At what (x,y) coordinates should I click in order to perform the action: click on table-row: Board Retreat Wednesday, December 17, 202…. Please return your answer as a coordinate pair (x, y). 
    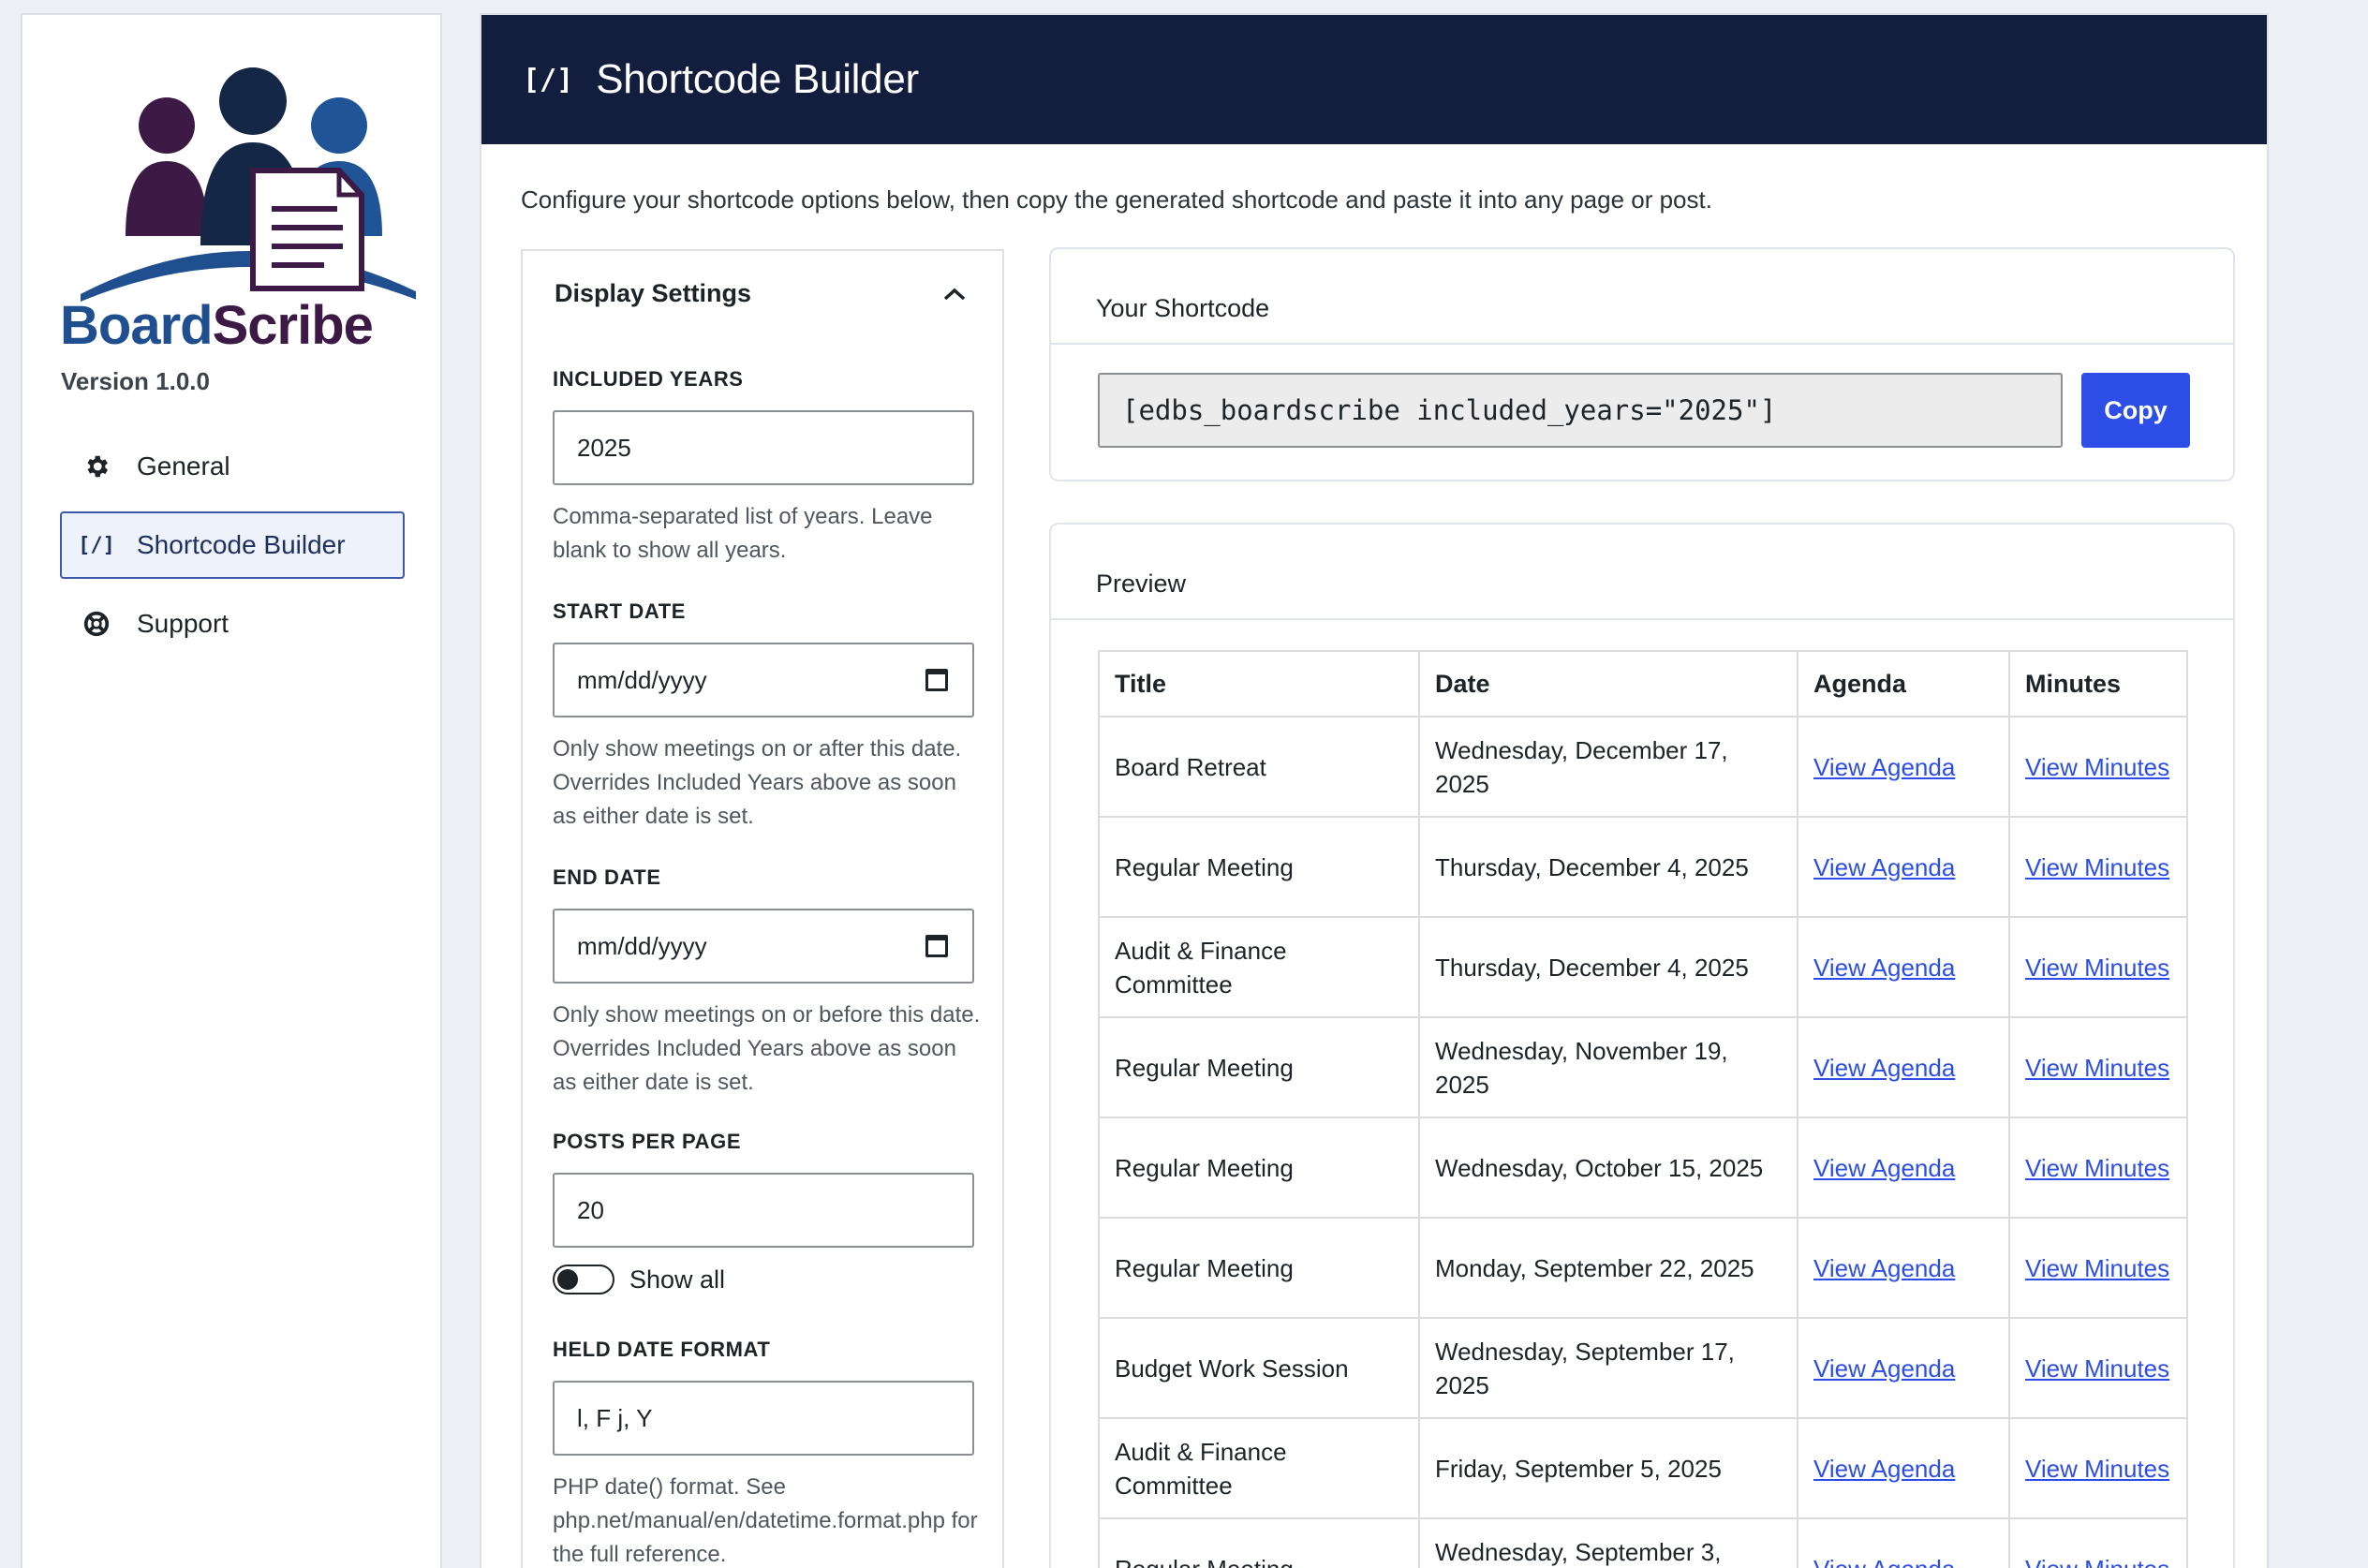
    Looking at the image, I should click on (1643, 767).